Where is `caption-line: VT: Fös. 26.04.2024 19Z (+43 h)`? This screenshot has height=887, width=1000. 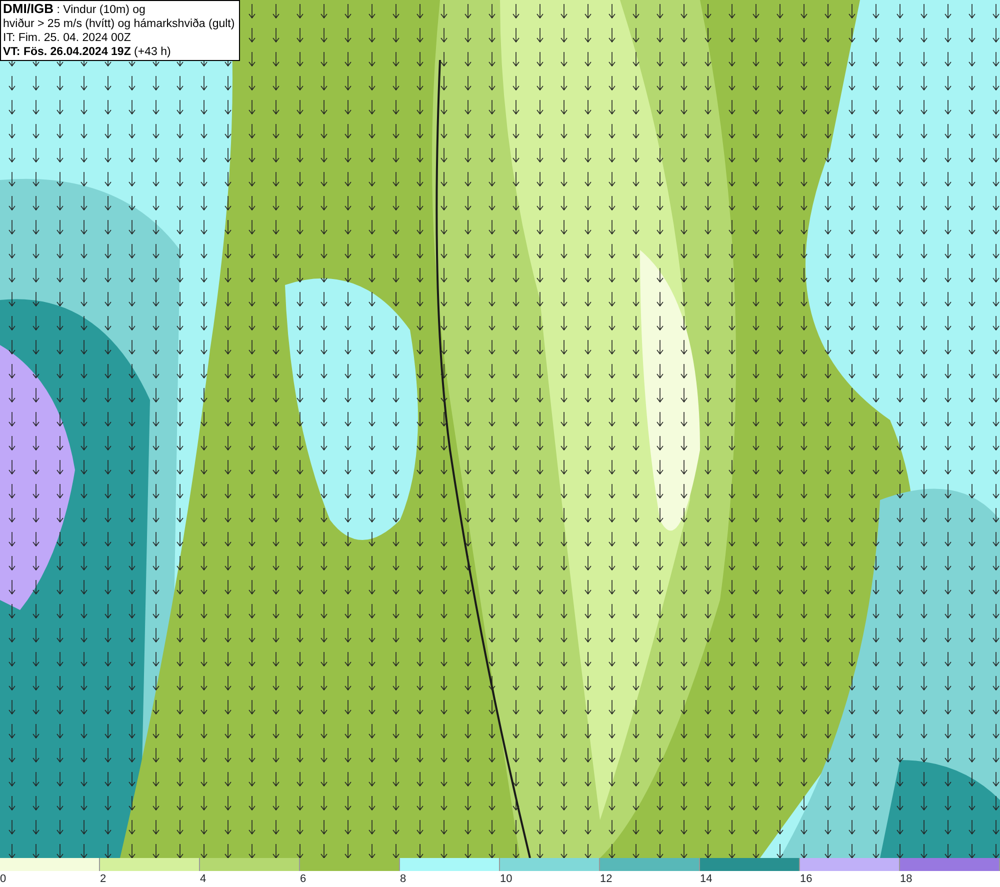
caption-line: VT: Fös. 26.04.2024 19Z (+43 h) is located at coordinates (87, 52).